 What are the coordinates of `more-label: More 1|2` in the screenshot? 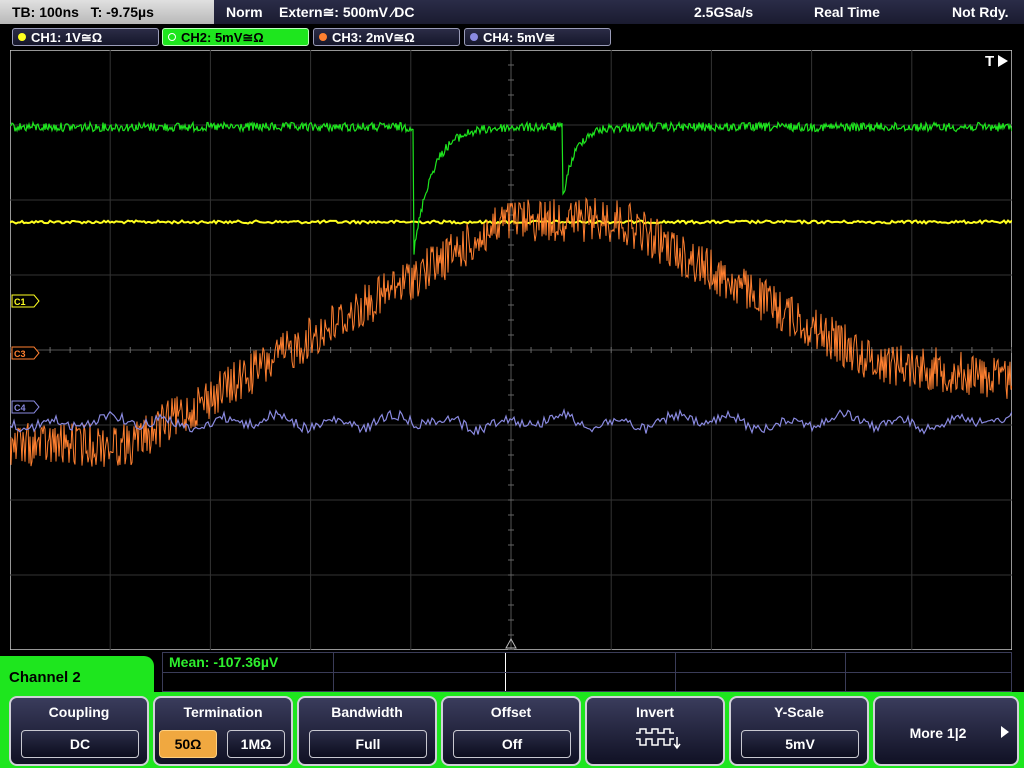 It's located at (938, 733).